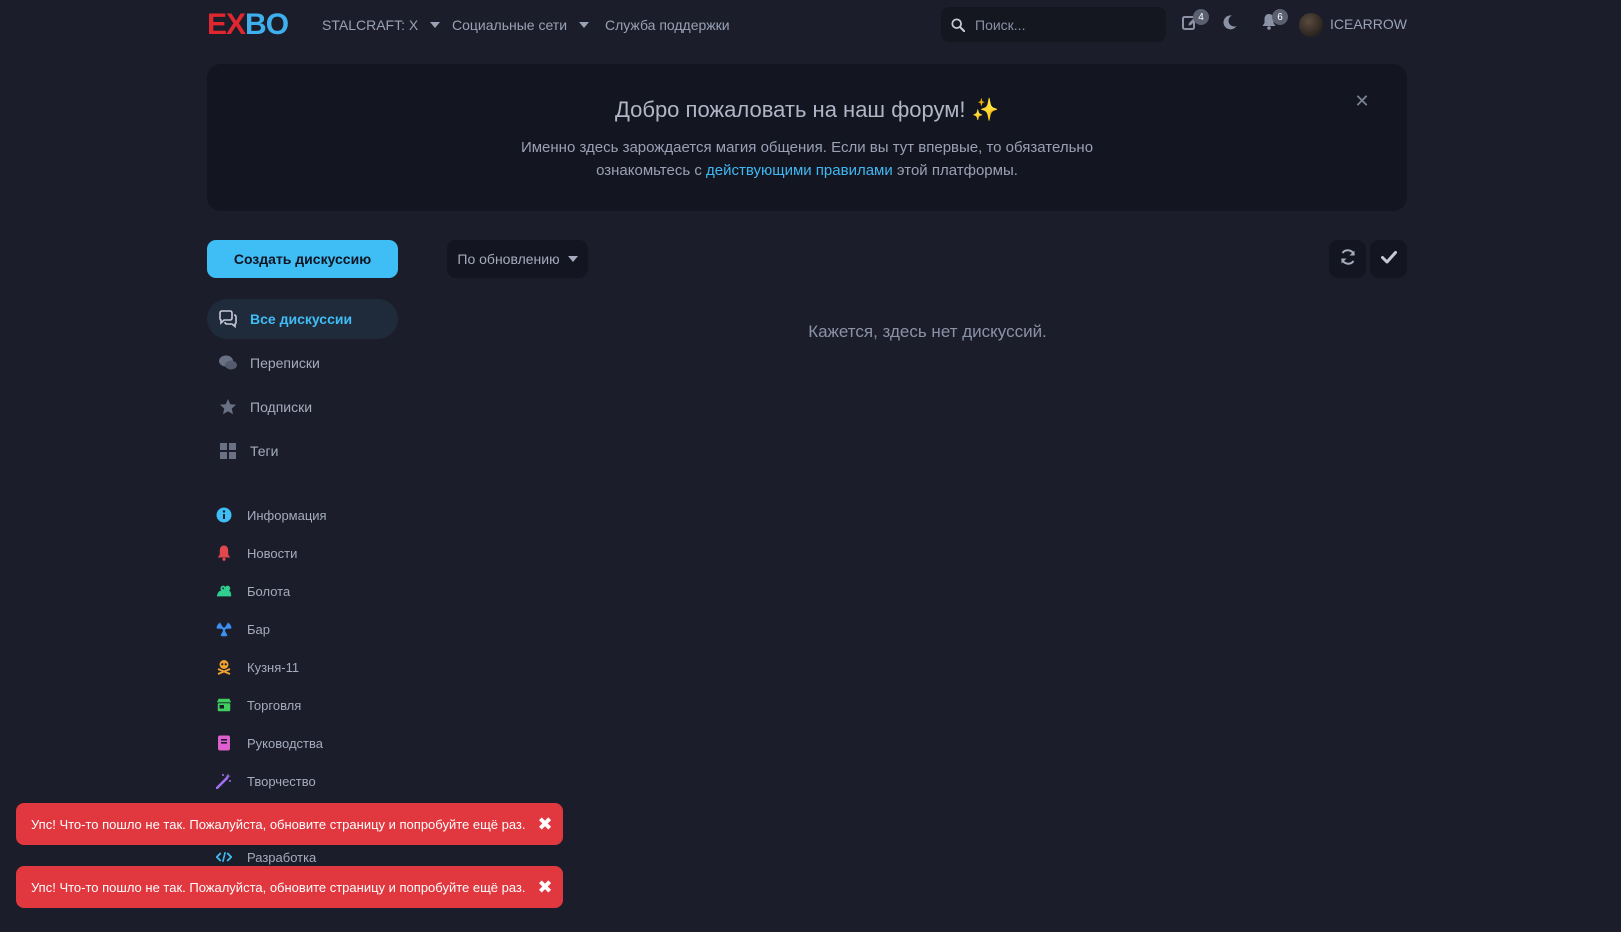 The width and height of the screenshot is (1621, 932). What do you see at coordinates (517, 259) in the screenshot?
I see `sort-dropdown: По обновлению` at bounding box center [517, 259].